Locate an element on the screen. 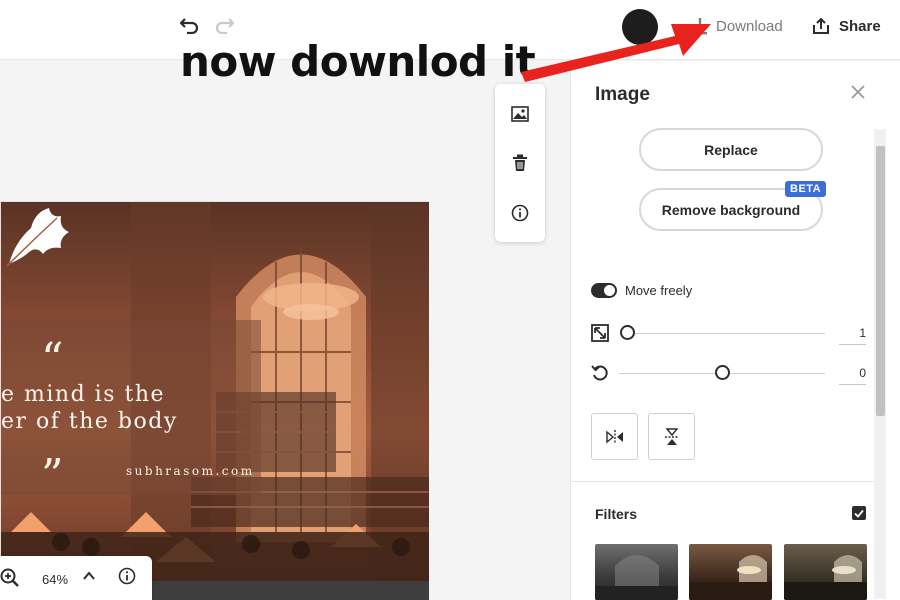  resize-icon is located at coordinates (600, 335).